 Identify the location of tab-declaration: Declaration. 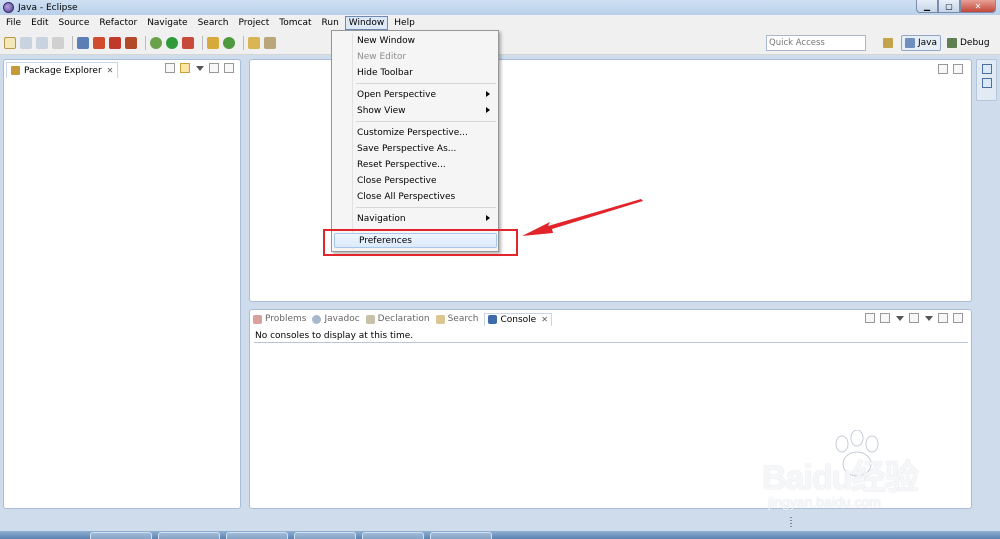
(397, 319).